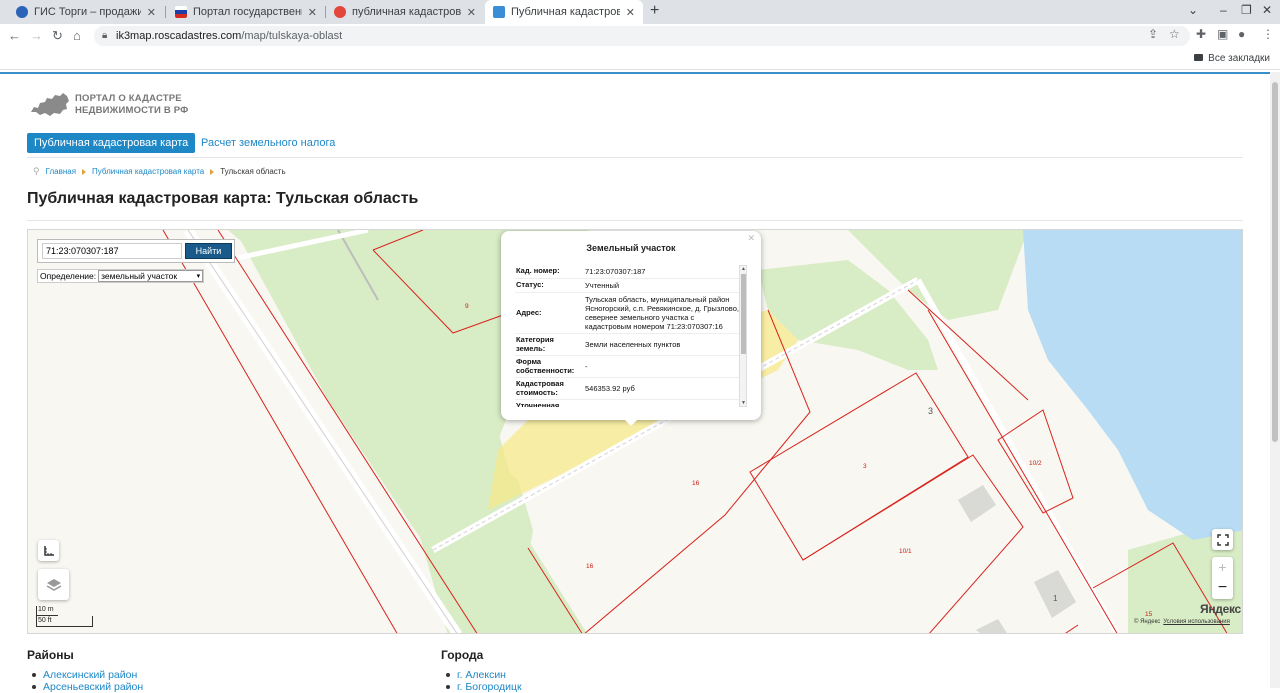 This screenshot has width=1280, height=693. Describe the element at coordinates (1035, 463) in the screenshot. I see `parcel-label: 10/2` at that location.